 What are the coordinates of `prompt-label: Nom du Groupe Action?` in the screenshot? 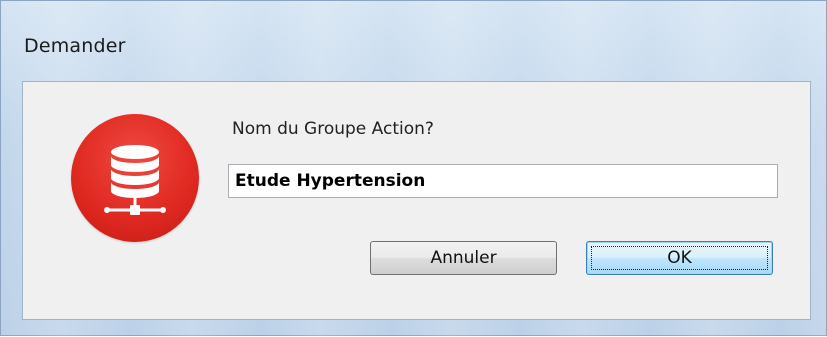 It's located at (333, 129).